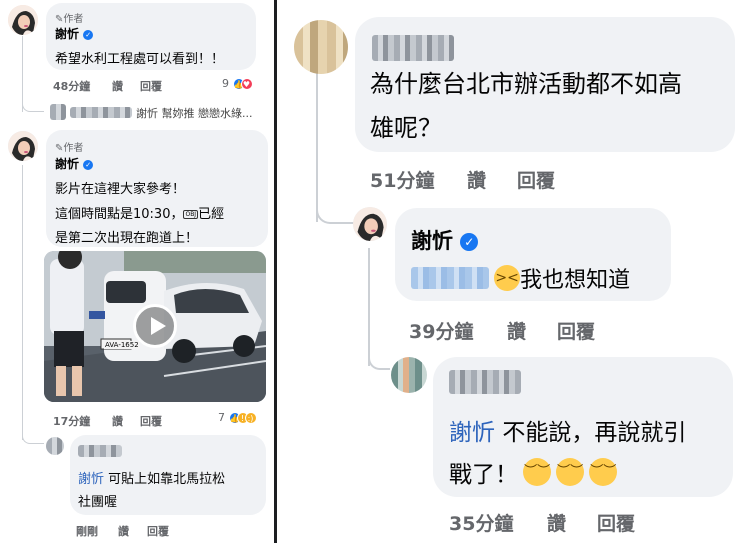 Image resolution: width=750 pixels, height=543 pixels. Describe the element at coordinates (568, 433) in the screenshot. I see `comment-text-line: 謝忻 不能說，再說就引` at that location.